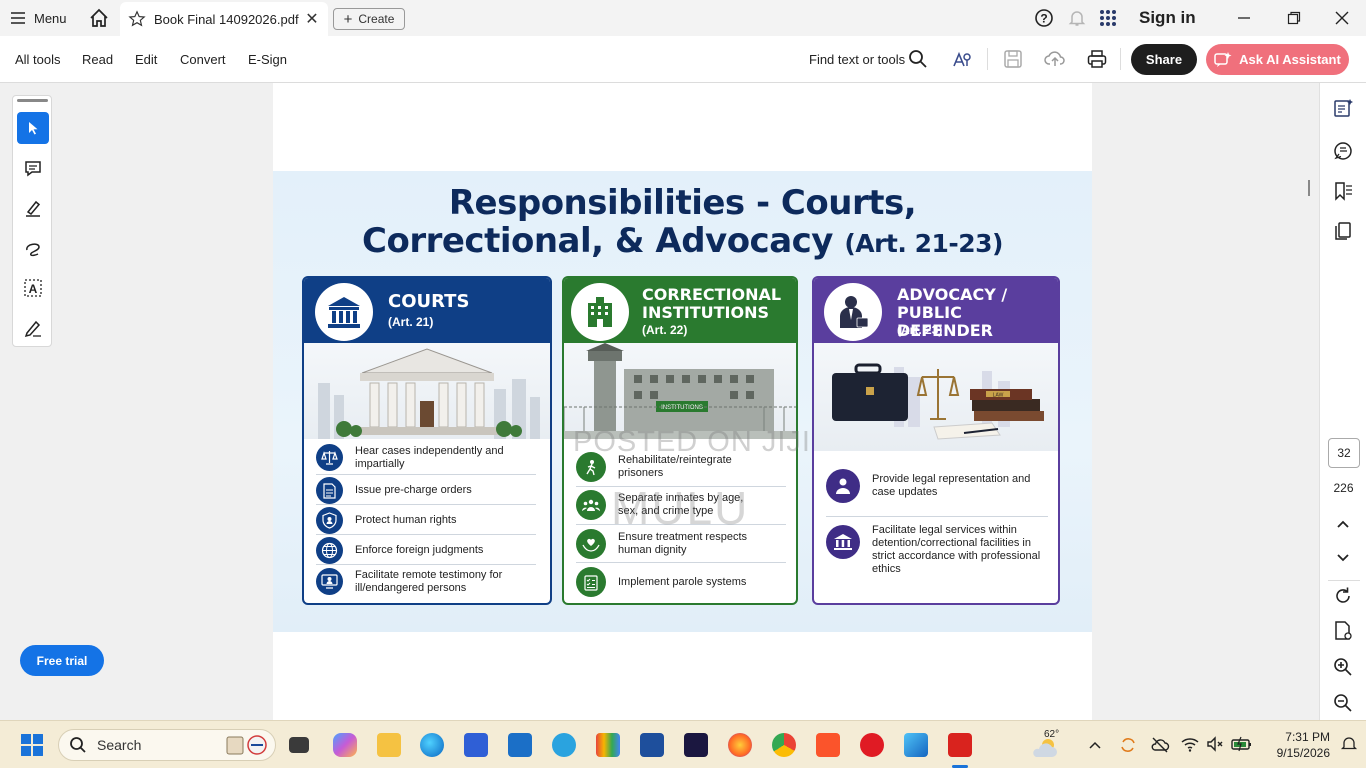  Describe the element at coordinates (146, 59) in the screenshot. I see `menu-edit: Edit` at that location.